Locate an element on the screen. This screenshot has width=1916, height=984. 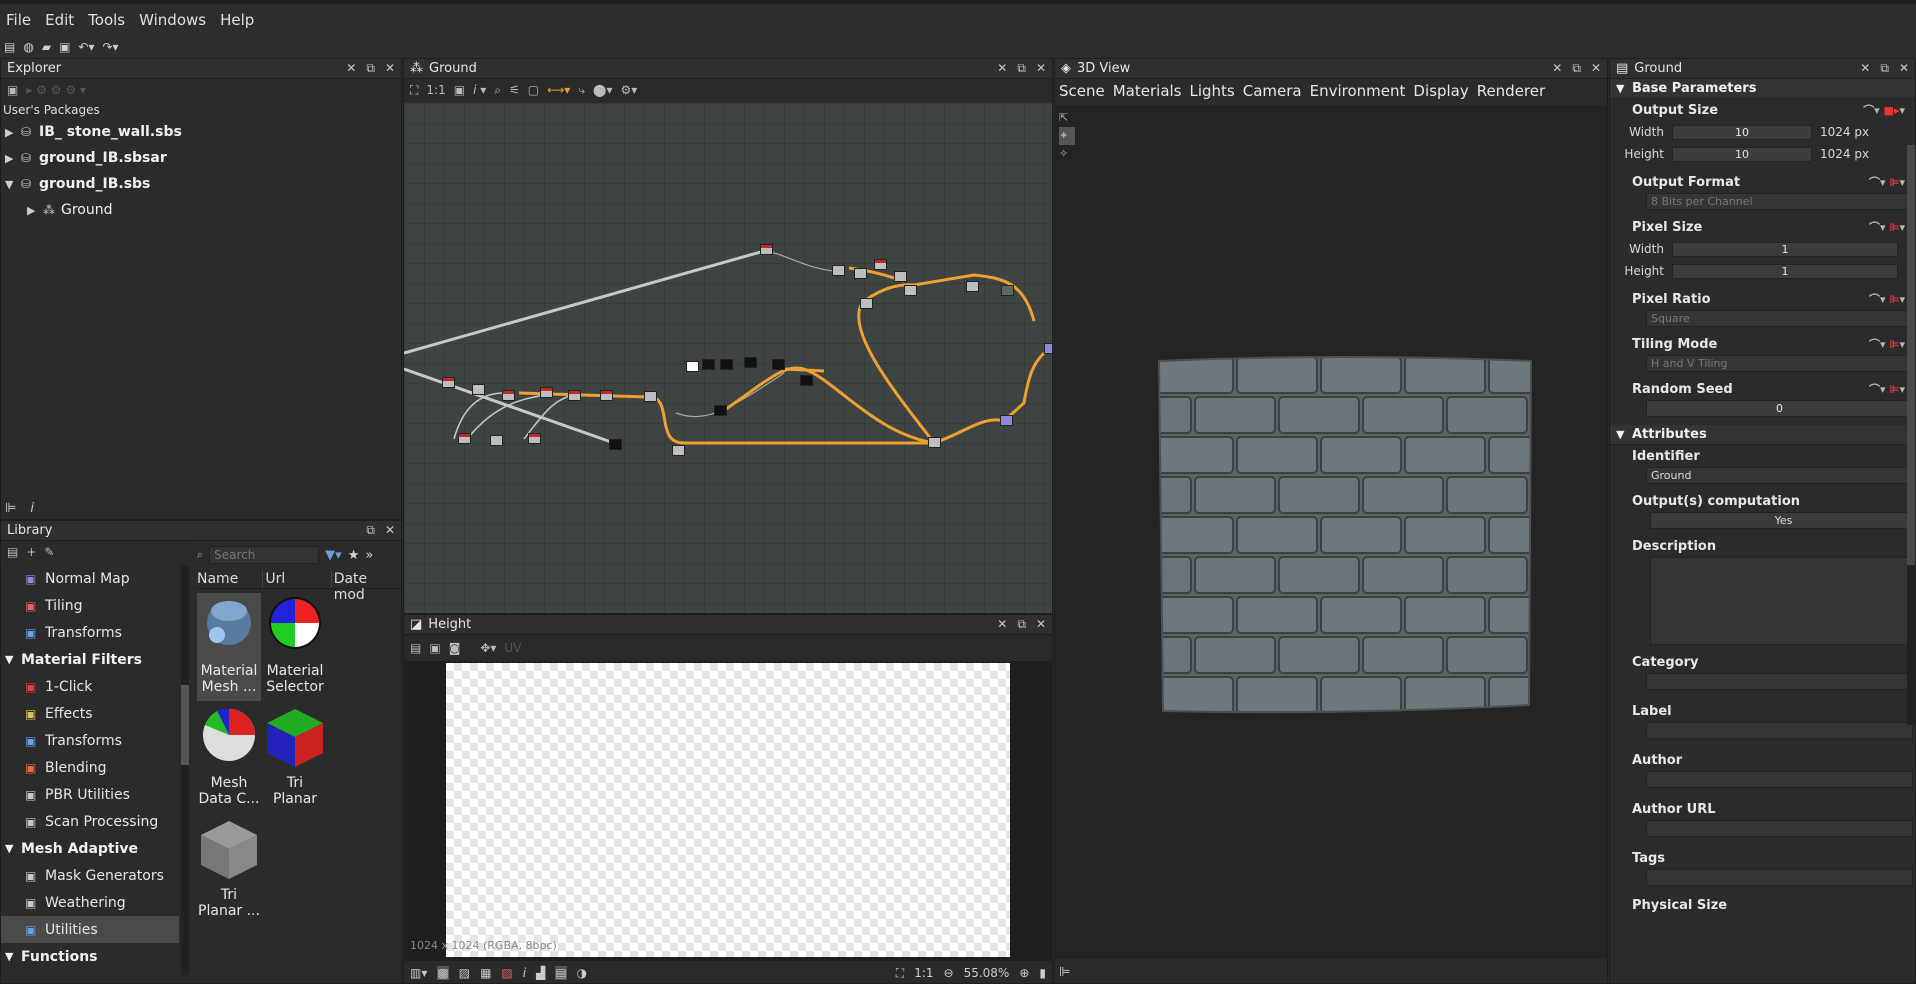
favorite-icon: ★ is located at coordinates (354, 555).